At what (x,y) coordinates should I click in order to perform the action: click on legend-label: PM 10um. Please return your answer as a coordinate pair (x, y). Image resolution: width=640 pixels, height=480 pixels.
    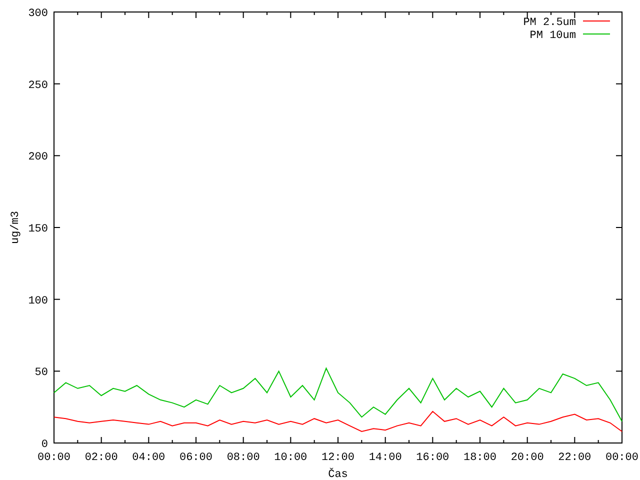
    Looking at the image, I should click on (553, 36).